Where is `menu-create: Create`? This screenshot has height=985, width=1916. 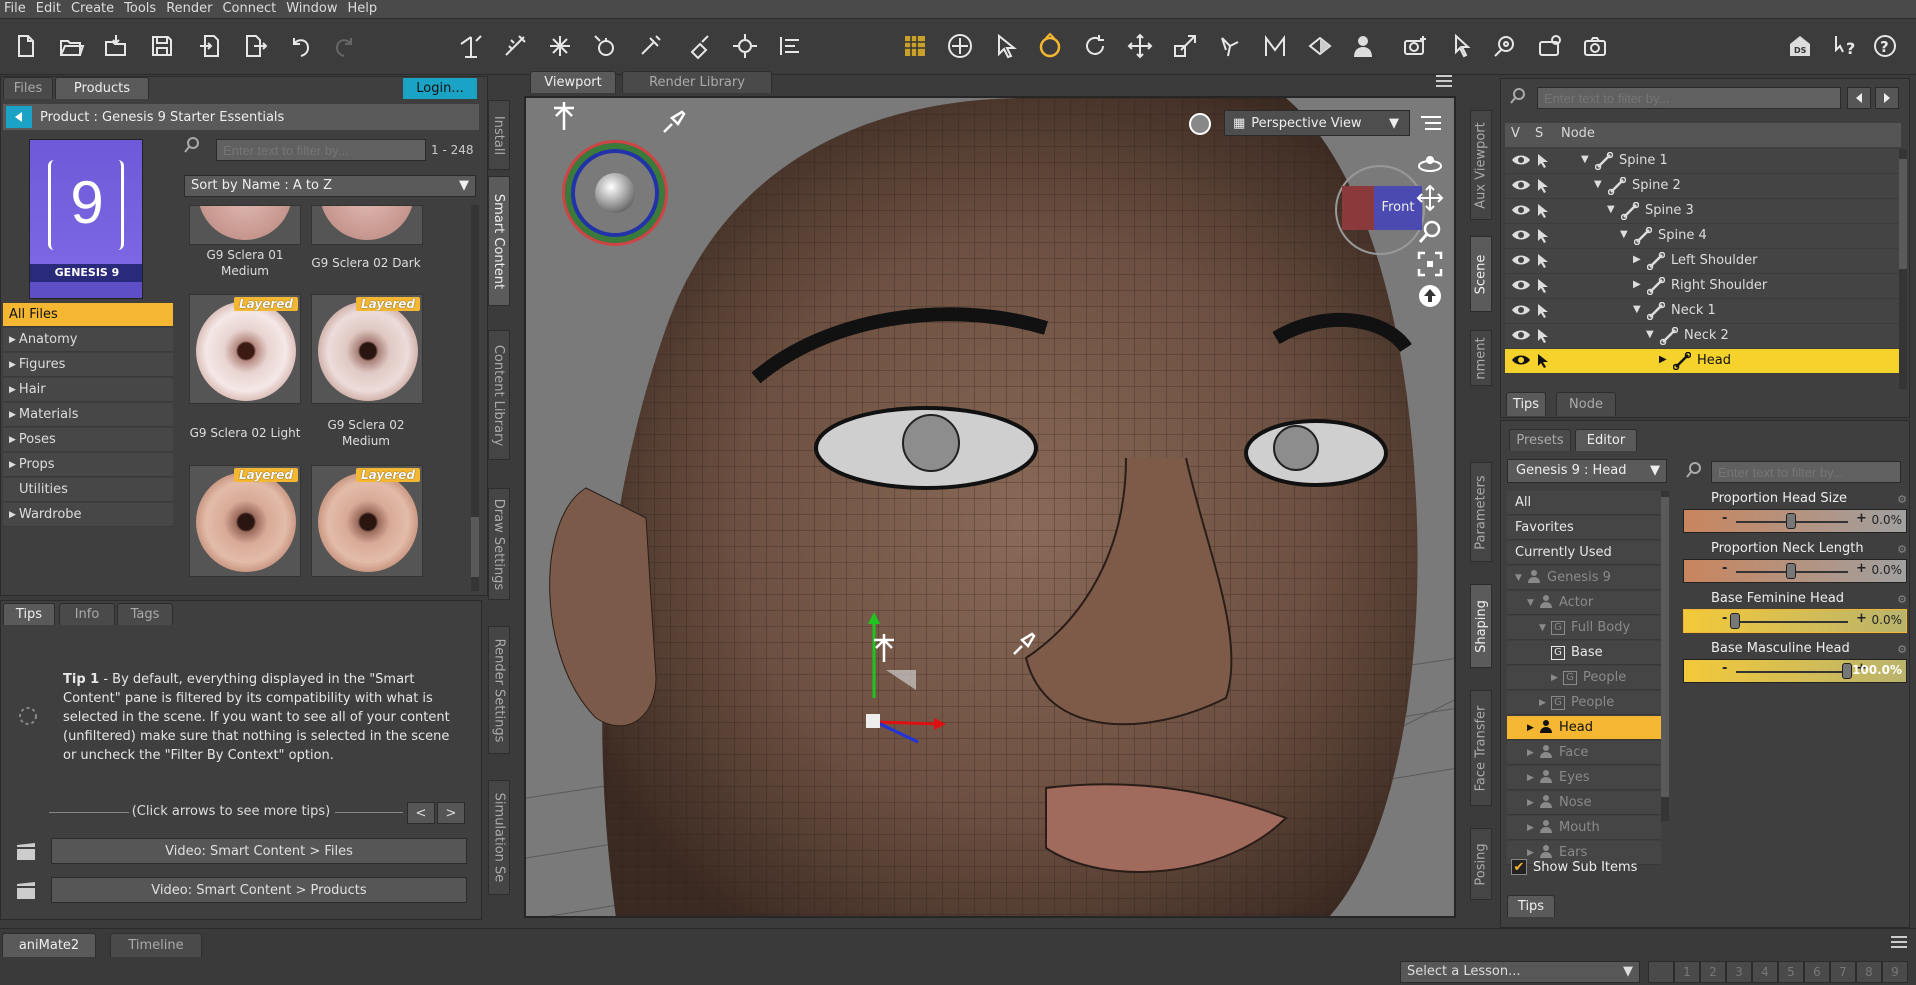 menu-create: Create is located at coordinates (93, 8).